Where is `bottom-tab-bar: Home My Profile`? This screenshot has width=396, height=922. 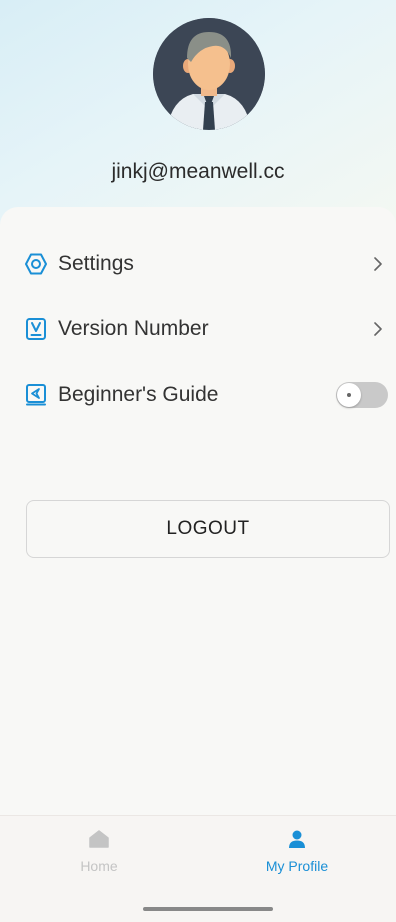
bottom-tab-bar: Home My Profile is located at coordinates (198, 868).